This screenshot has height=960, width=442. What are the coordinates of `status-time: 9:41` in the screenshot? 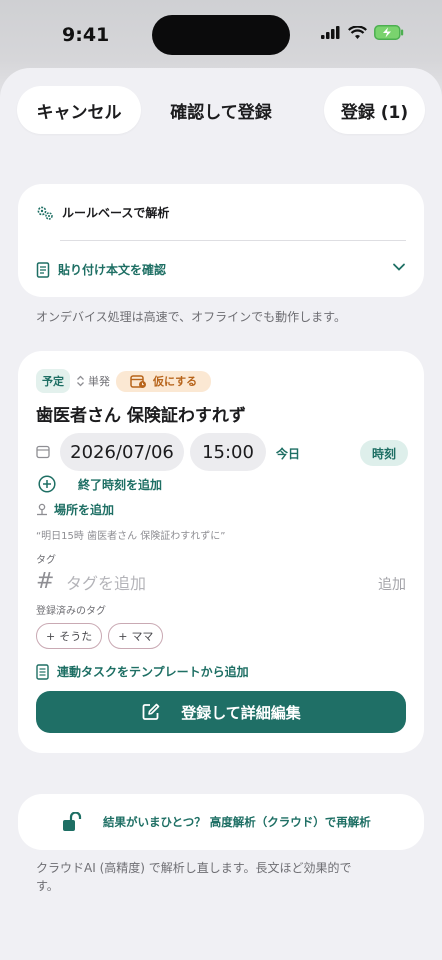 It's located at (86, 35).